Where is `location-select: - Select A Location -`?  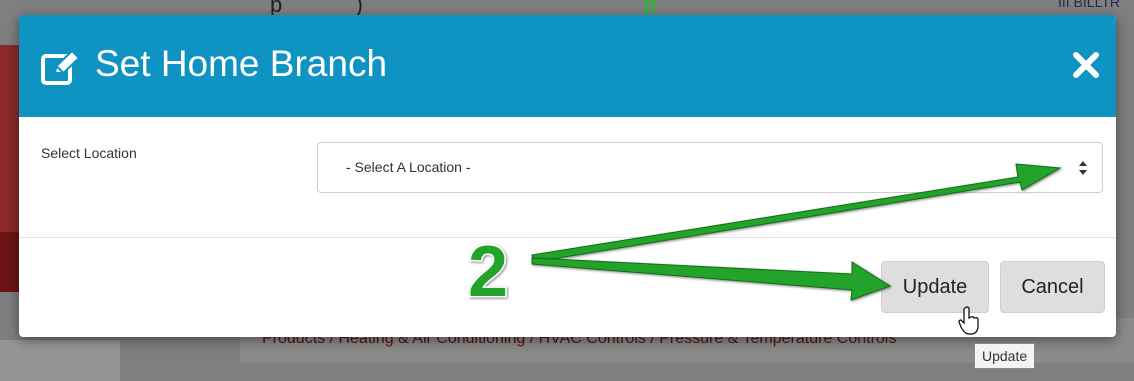 location-select: - Select A Location - is located at coordinates (710, 167).